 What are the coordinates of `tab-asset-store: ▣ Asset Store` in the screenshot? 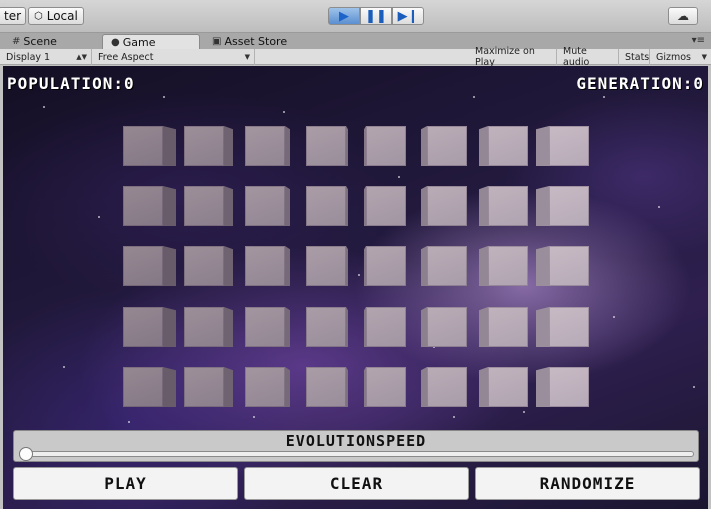 It's located at (249, 41).